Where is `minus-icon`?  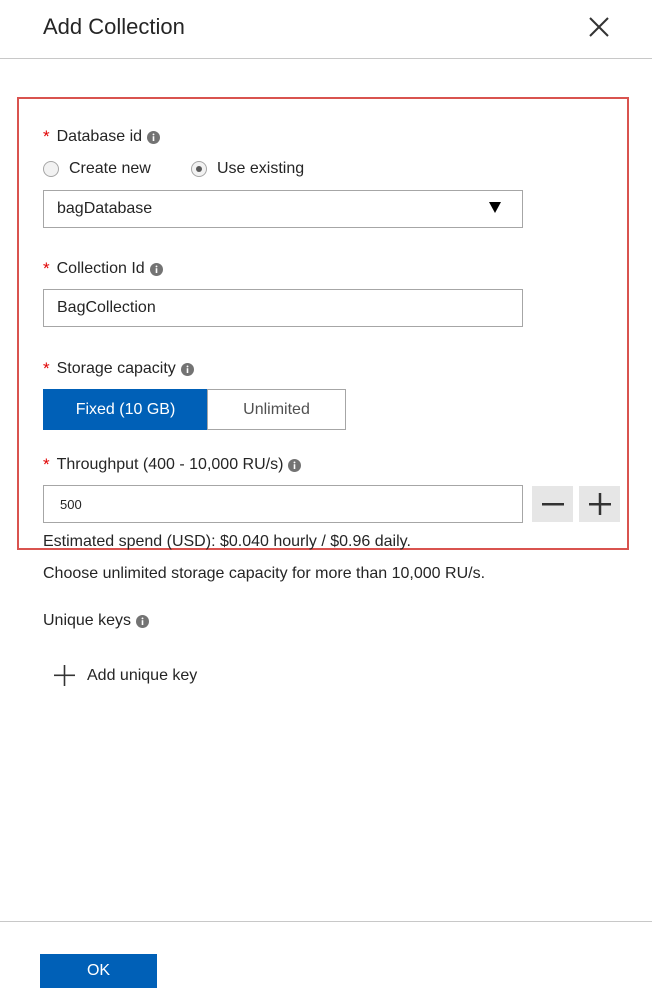 minus-icon is located at coordinates (552, 504).